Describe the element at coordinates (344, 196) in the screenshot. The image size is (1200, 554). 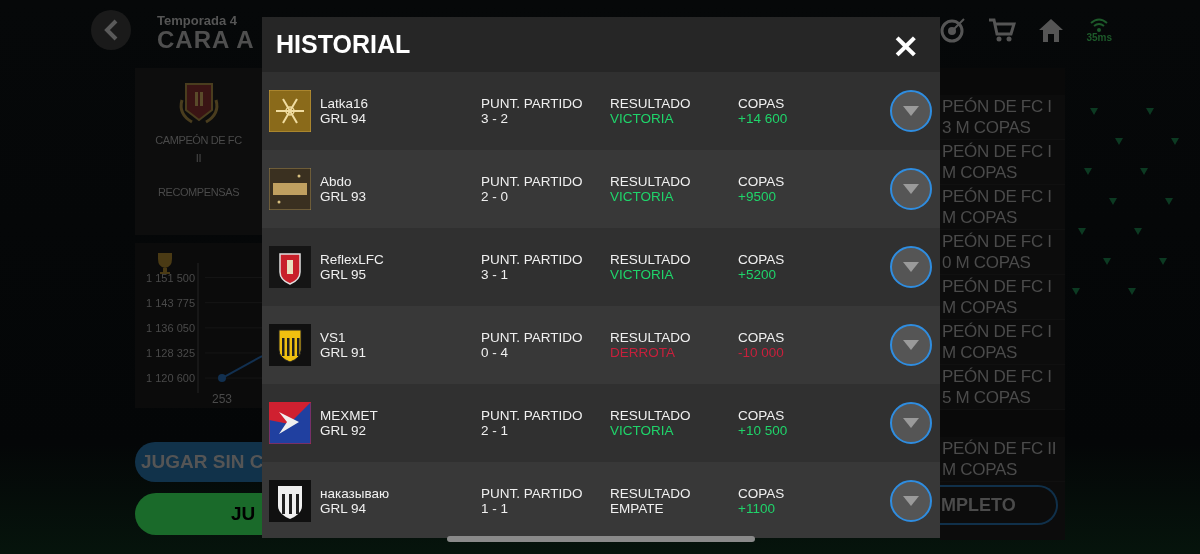
I see `player-rating: GRL 93` at that location.